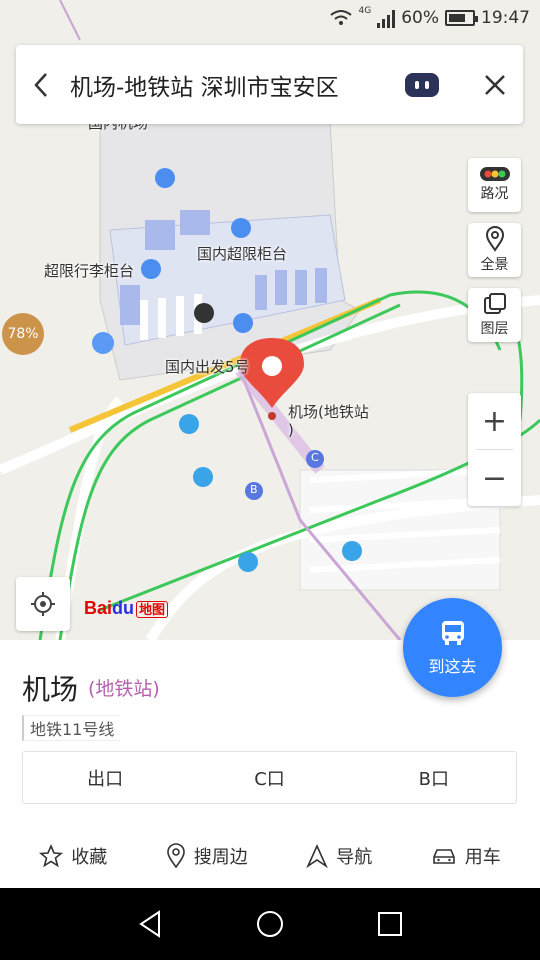  I want to click on car-icon, so click(443, 856).